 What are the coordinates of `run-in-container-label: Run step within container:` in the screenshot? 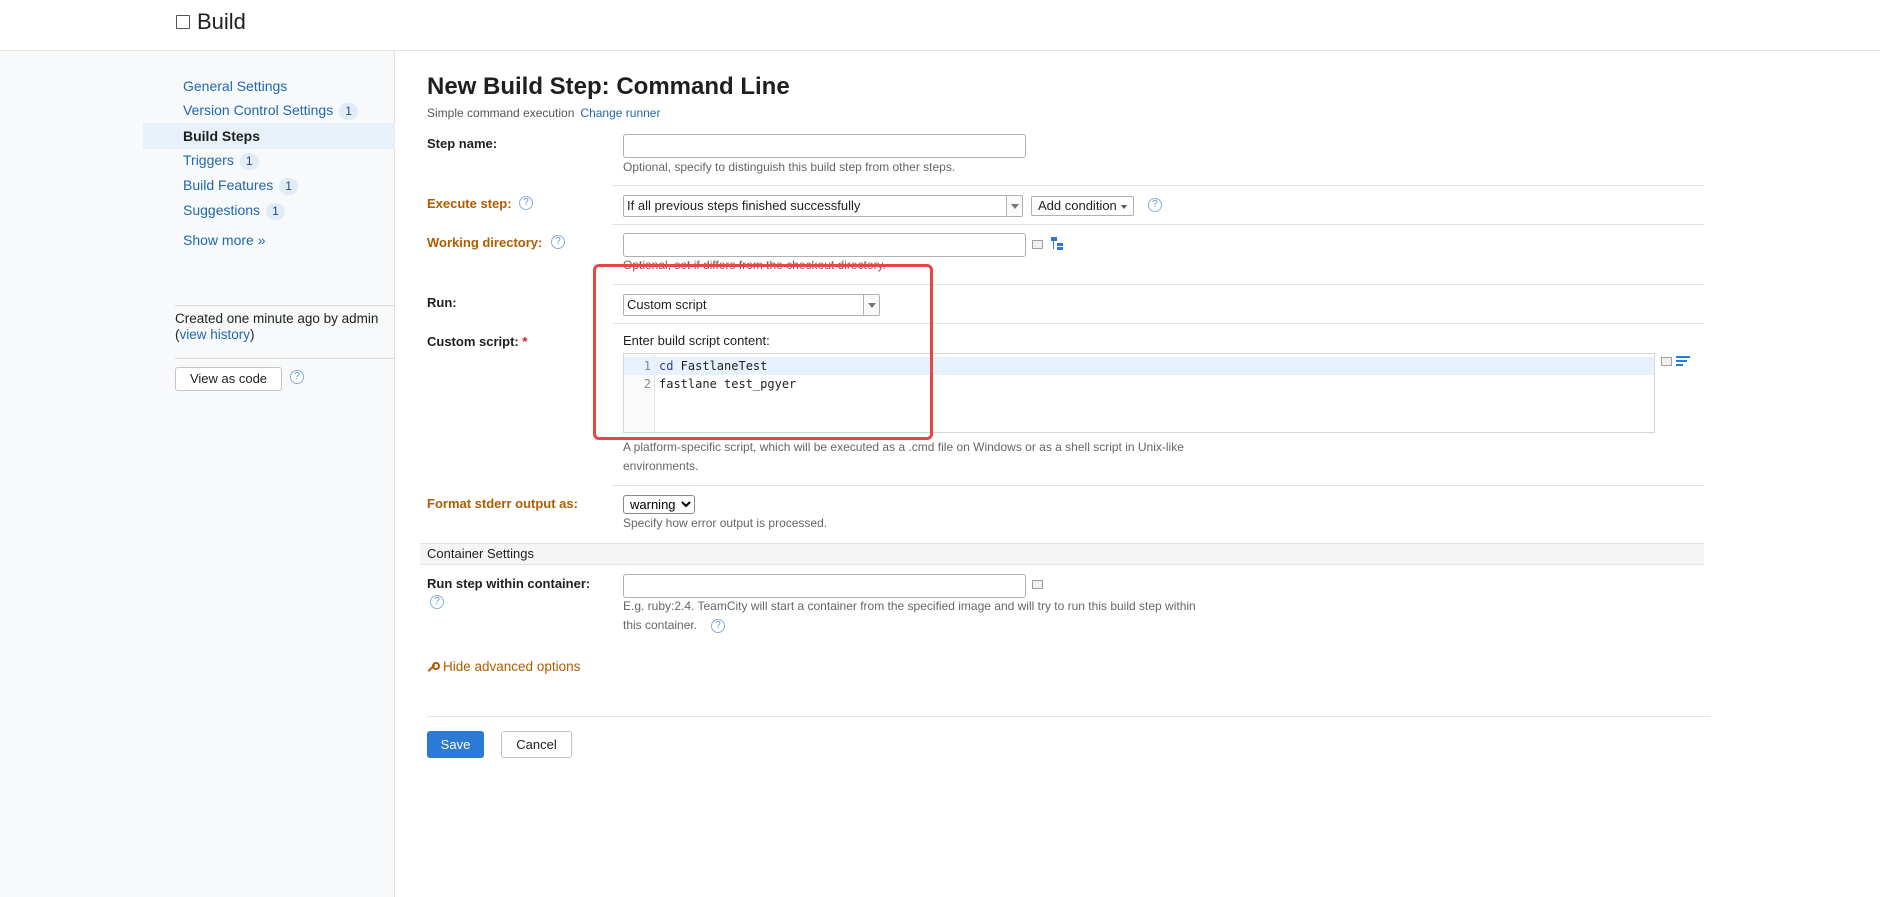 It's located at (509, 583).